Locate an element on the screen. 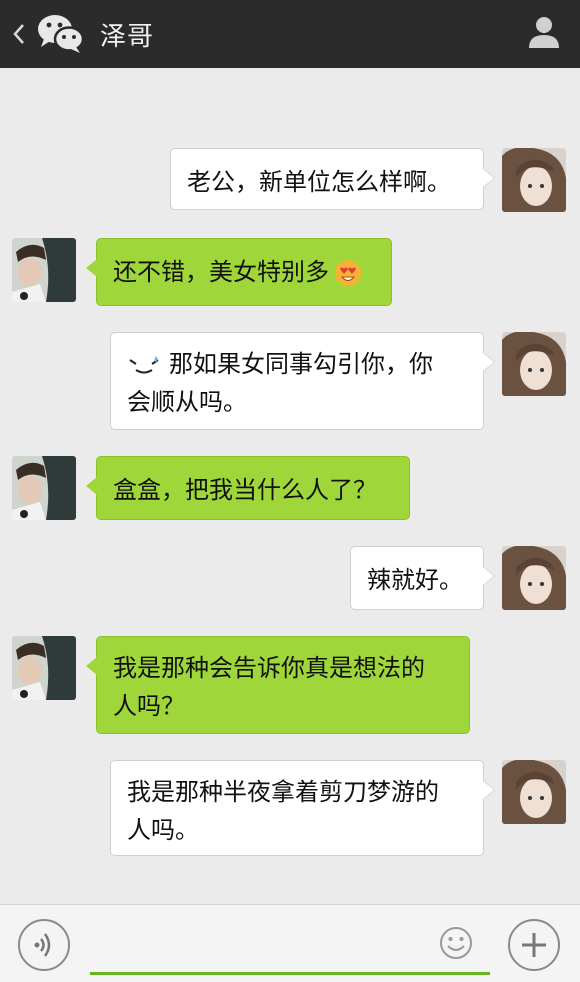 The height and width of the screenshot is (982, 580). message-input is located at coordinates (290, 947).